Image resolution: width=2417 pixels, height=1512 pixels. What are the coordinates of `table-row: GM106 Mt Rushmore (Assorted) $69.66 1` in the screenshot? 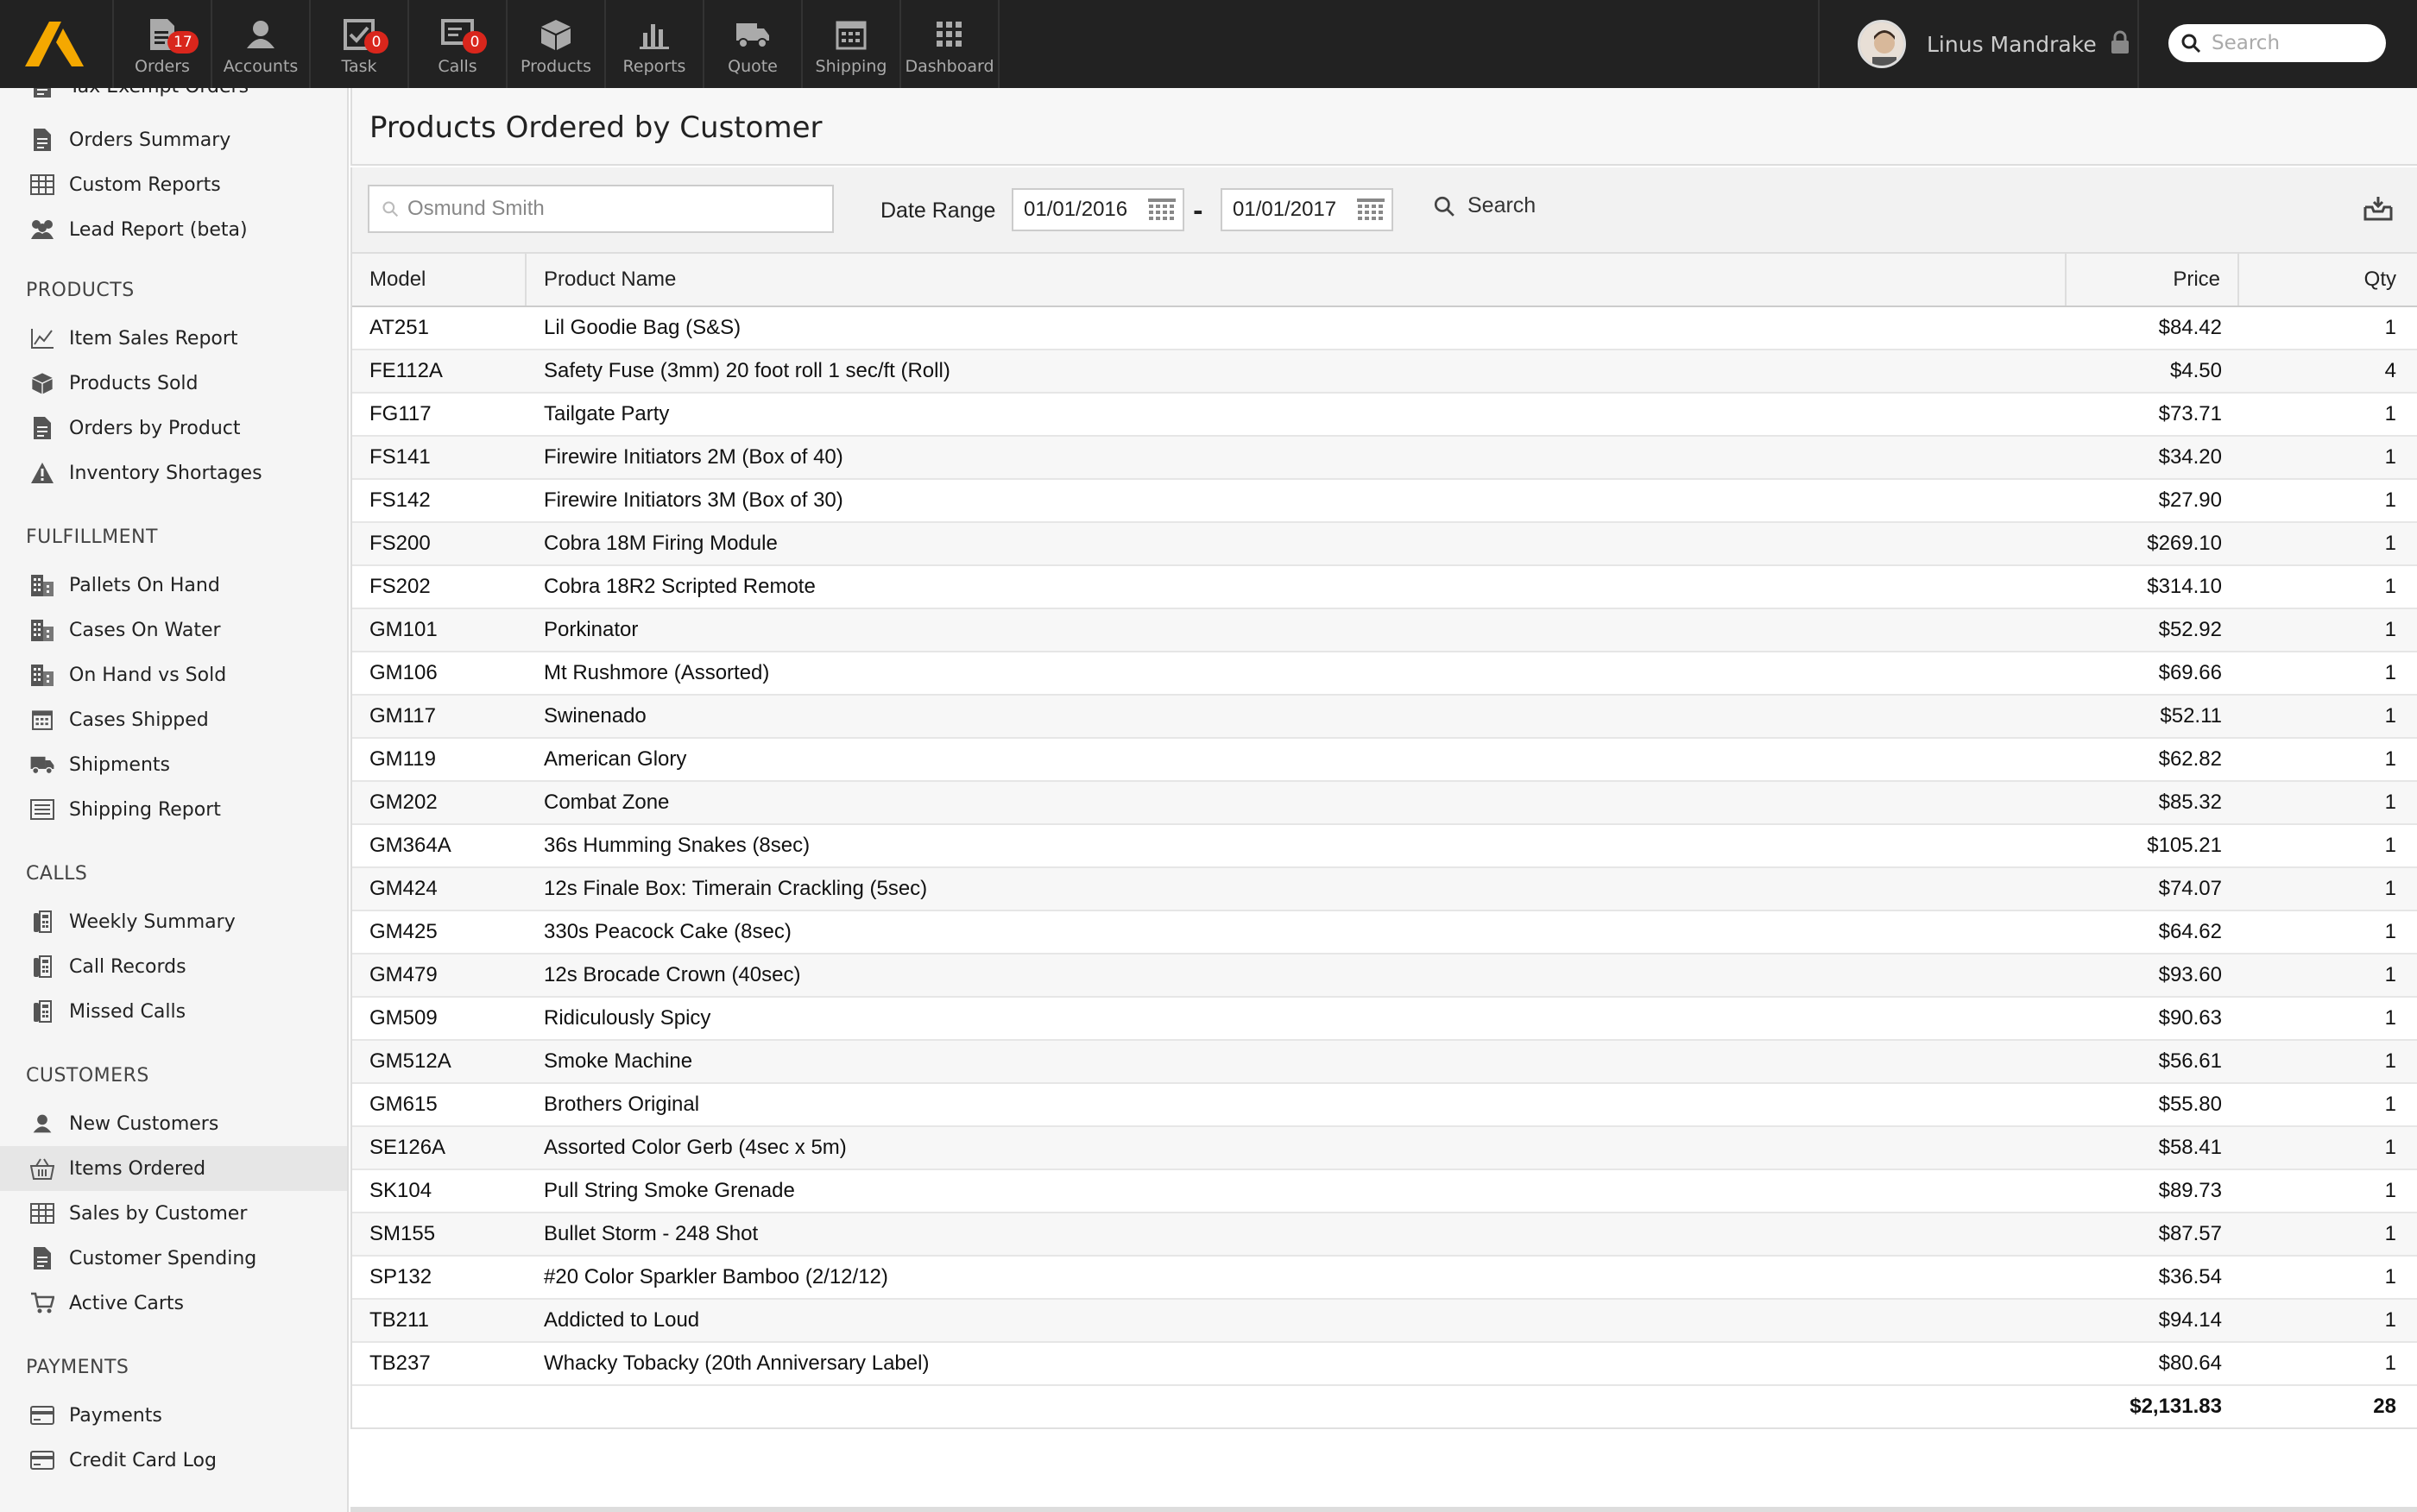 It's located at (1384, 674).